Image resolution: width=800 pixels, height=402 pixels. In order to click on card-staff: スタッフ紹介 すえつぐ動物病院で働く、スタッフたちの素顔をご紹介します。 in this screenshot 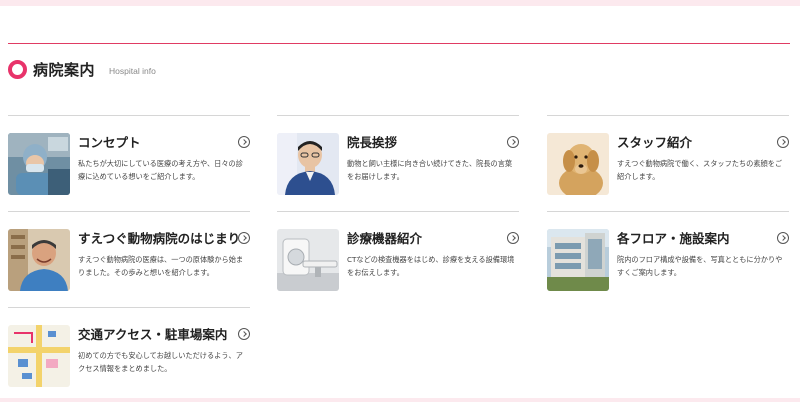, I will do `click(668, 162)`.